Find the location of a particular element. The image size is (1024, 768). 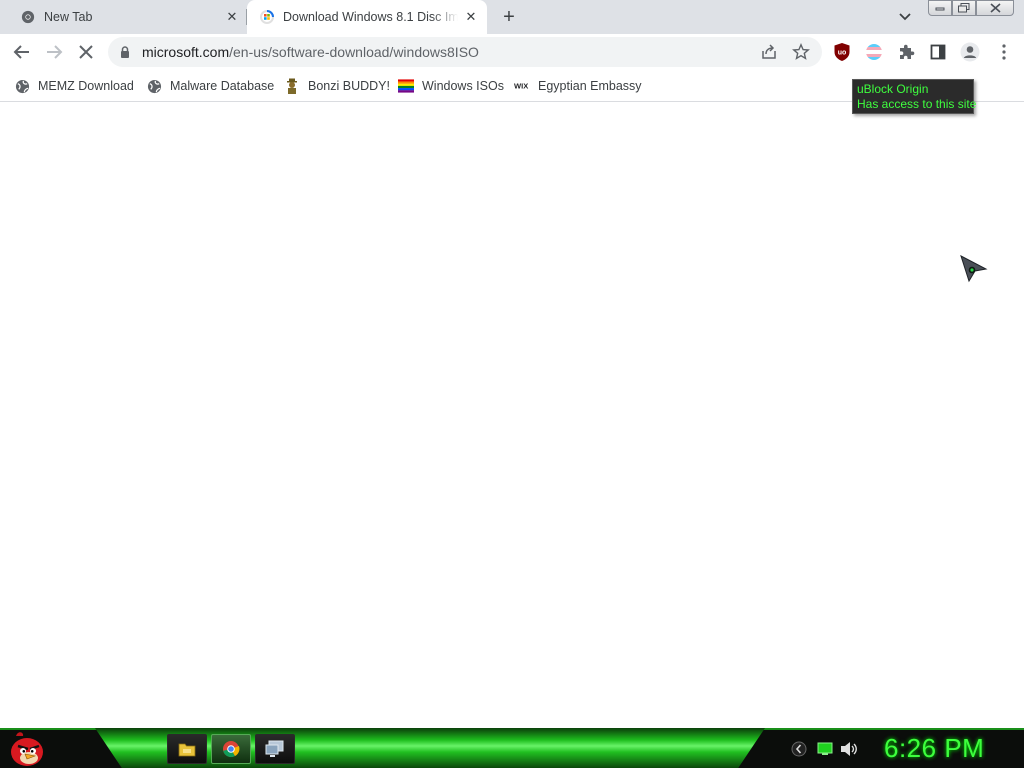

stop-loading-icon is located at coordinates (86, 52).